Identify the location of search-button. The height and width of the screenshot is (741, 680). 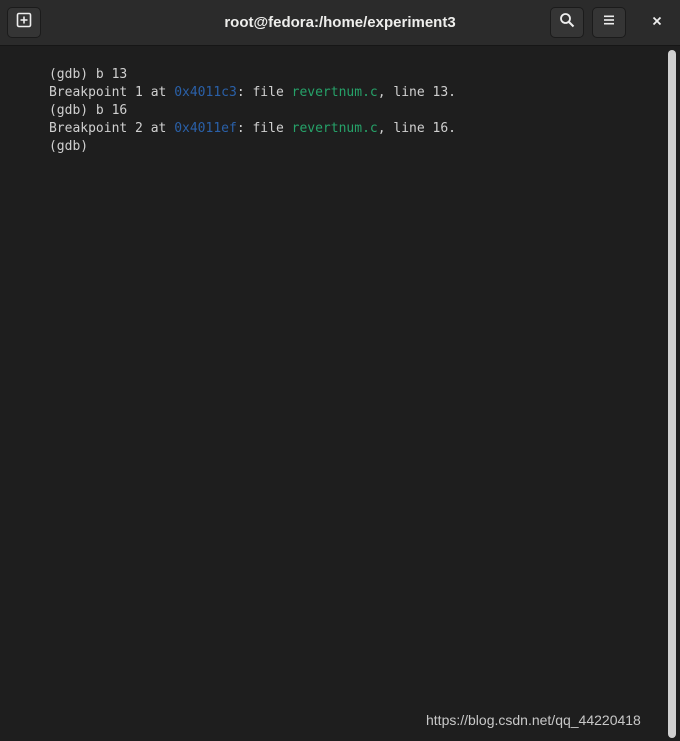
(567, 22).